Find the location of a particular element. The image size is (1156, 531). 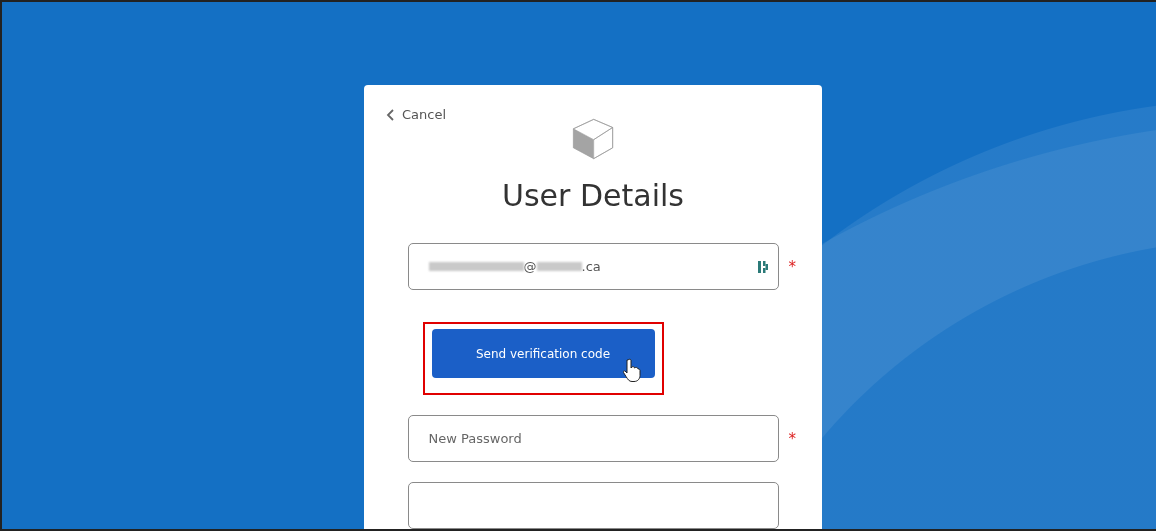

password-field is located at coordinates (593, 505).